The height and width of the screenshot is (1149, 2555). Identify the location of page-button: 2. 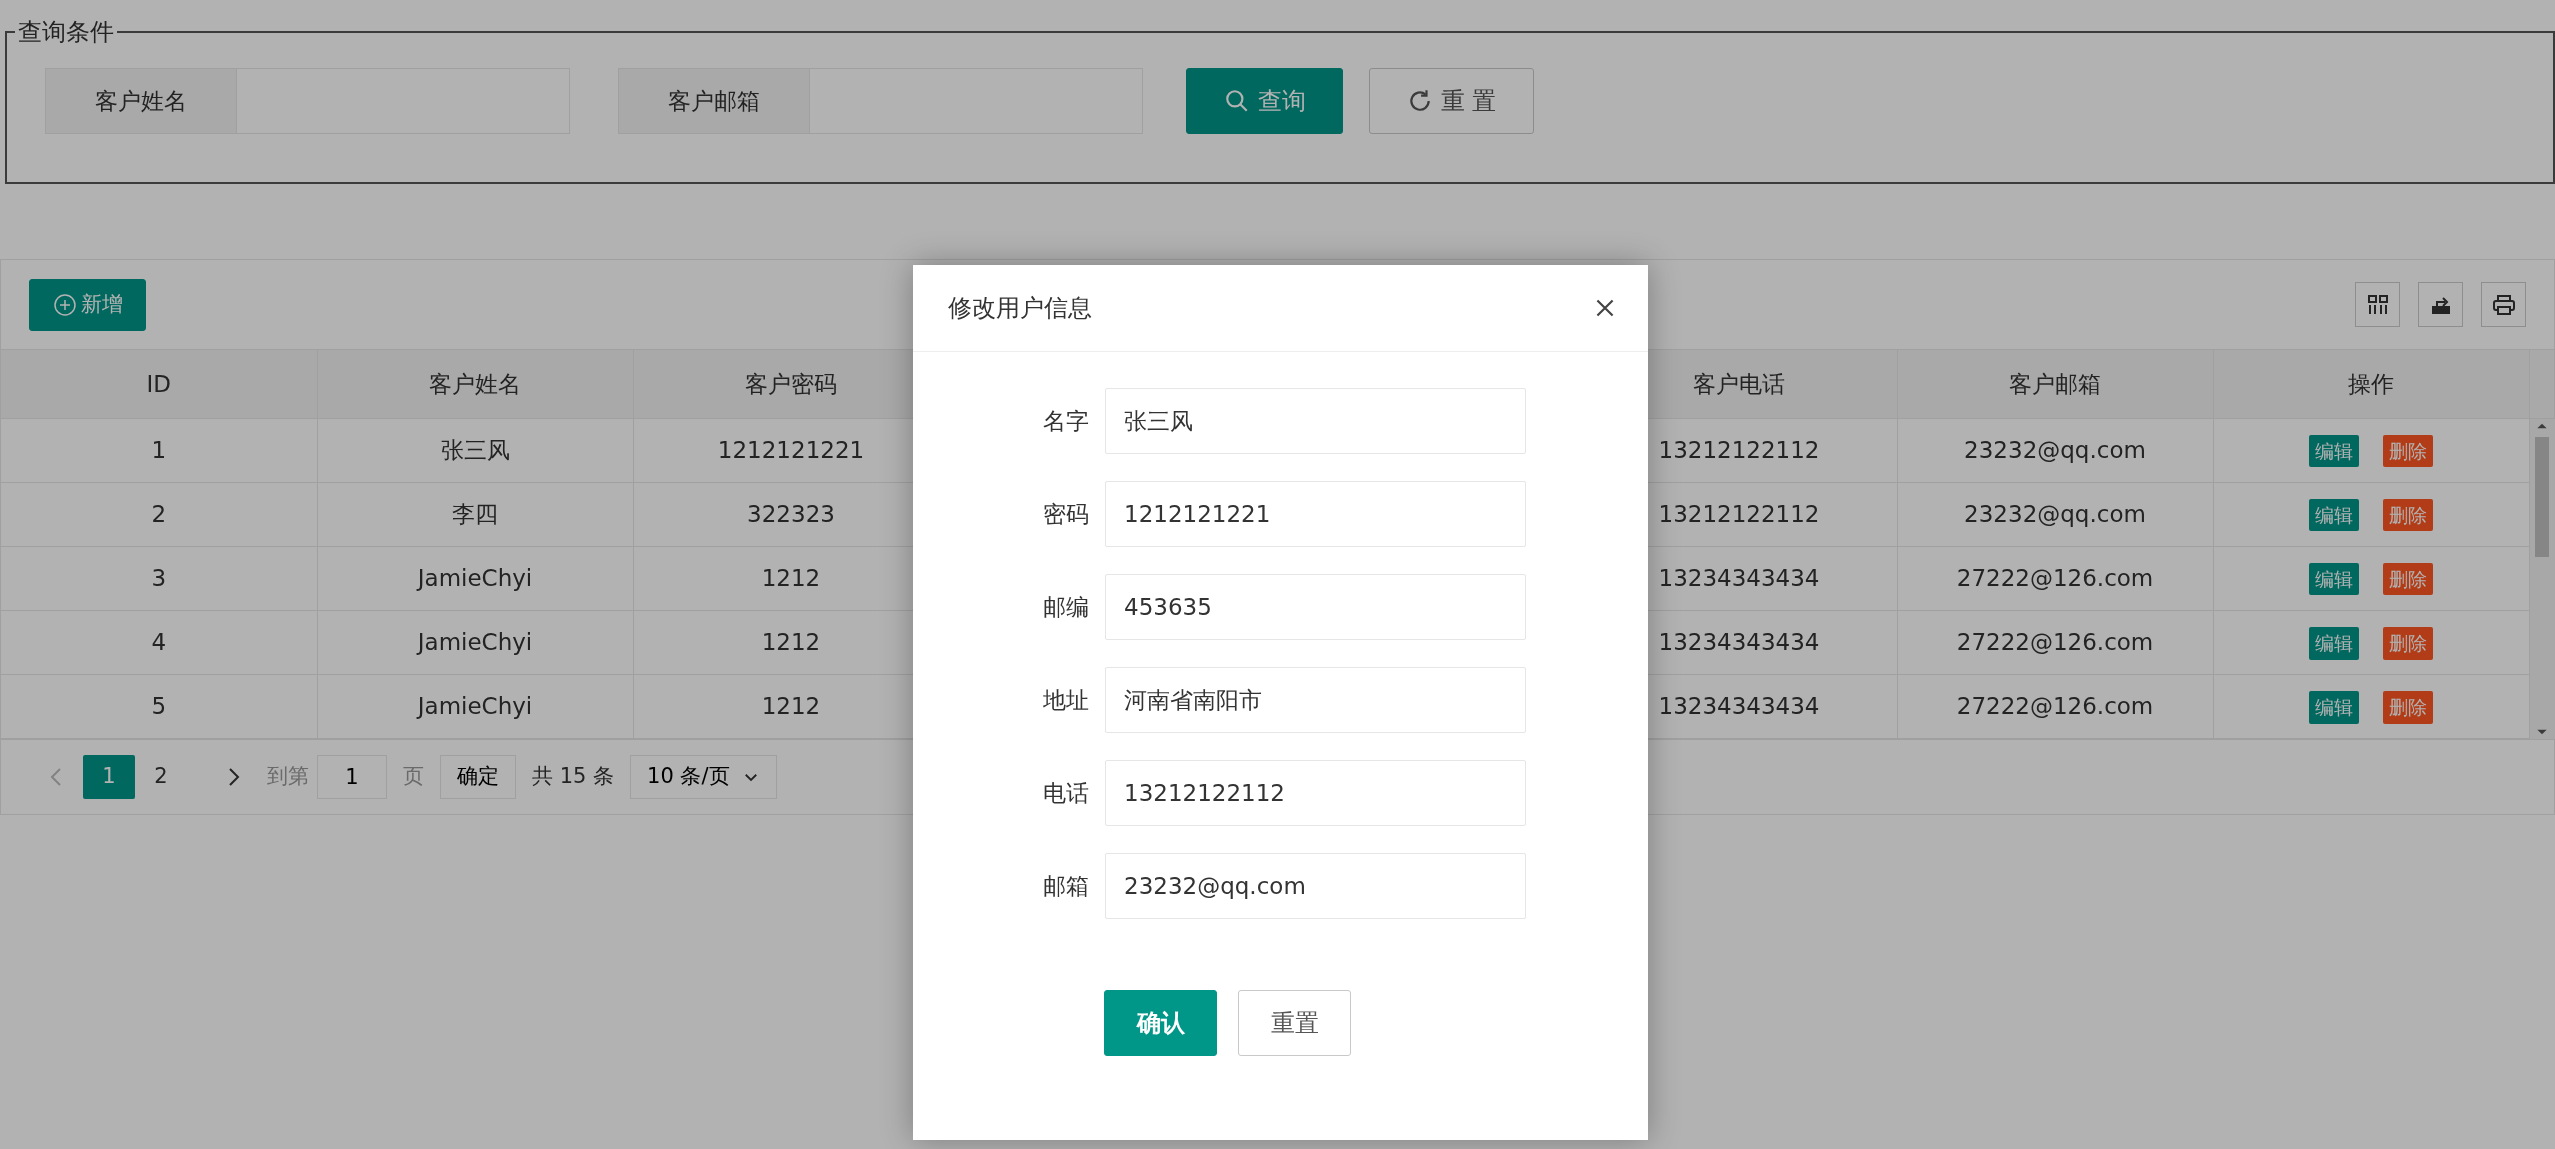
(161, 777).